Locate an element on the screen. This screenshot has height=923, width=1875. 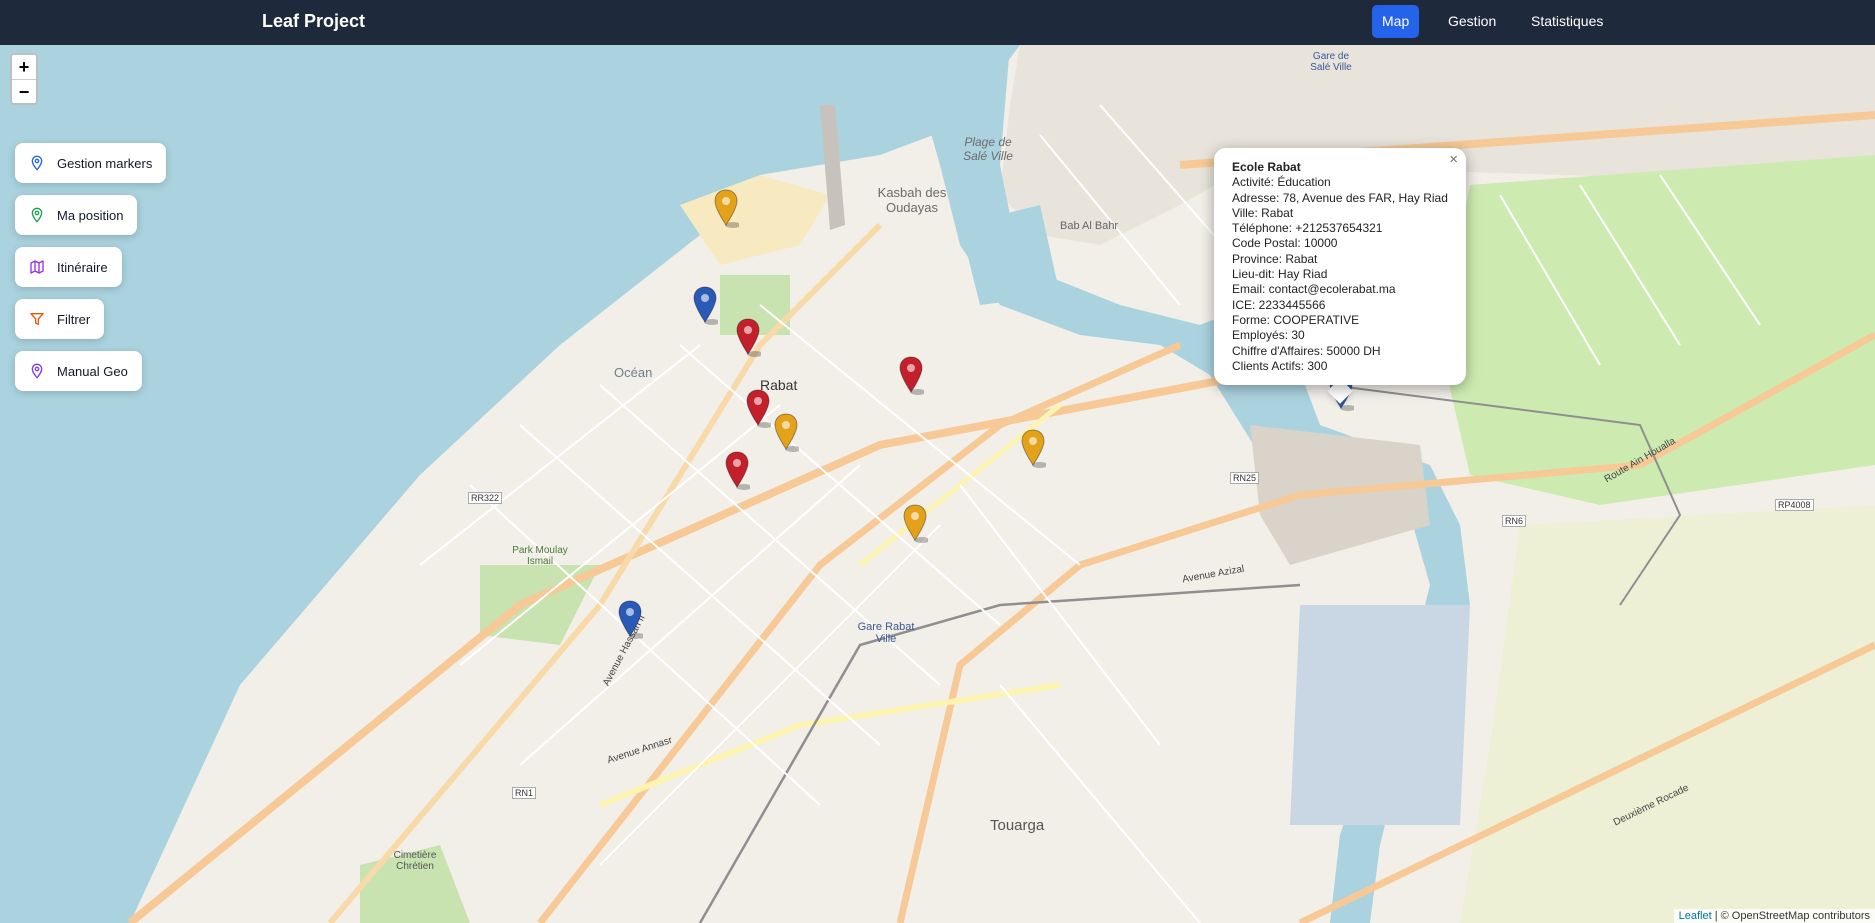
map-label-cimetiere: Cimetière Chrétien is located at coordinates (415, 861).